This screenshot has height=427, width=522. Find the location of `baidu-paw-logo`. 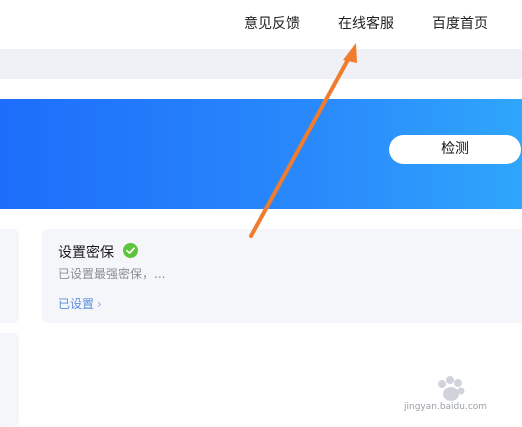

baidu-paw-logo is located at coordinates (451, 388).